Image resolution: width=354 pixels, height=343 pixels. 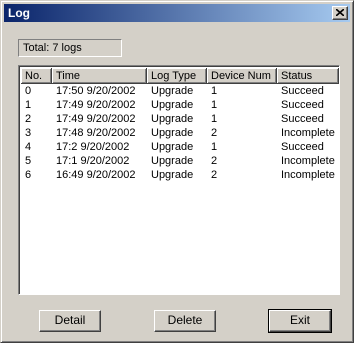 I want to click on table-row: 5 17:1 9/20/2002 Upgrade 2 Incomplete, so click(x=180, y=161).